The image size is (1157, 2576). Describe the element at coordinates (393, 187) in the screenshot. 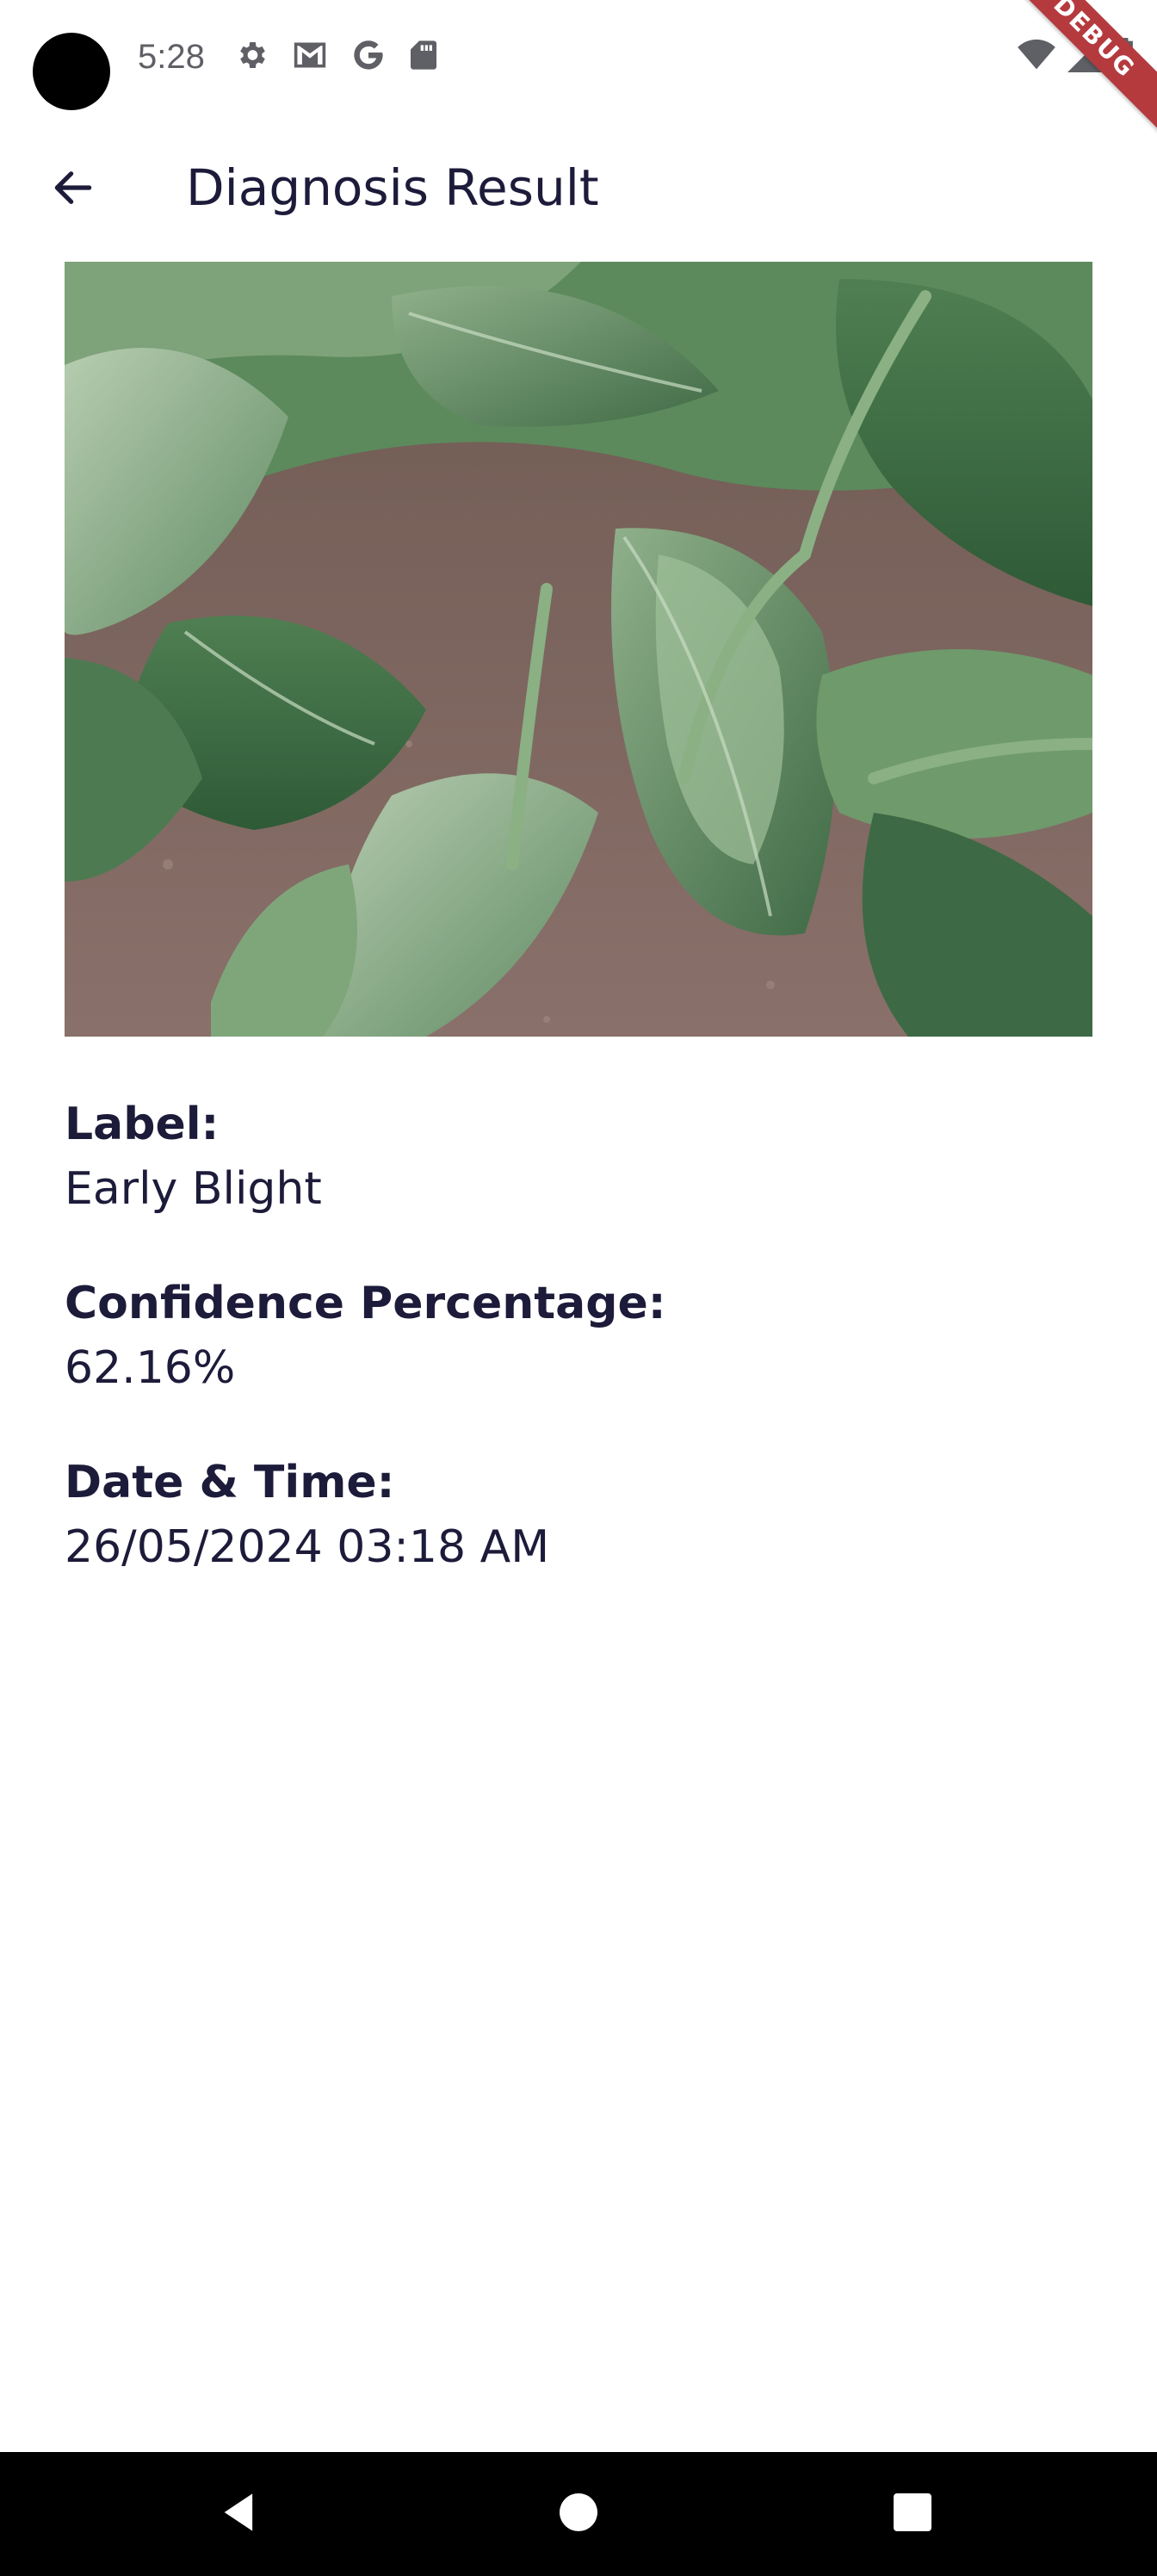

I see `page-title: Diagnosis Result` at that location.